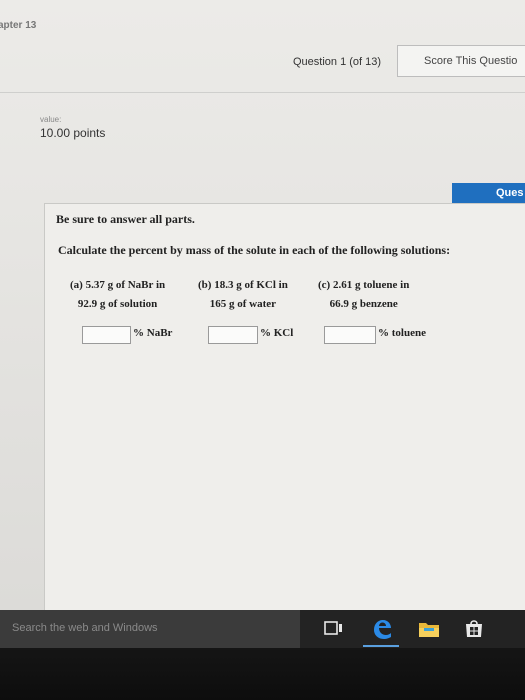  Describe the element at coordinates (243, 304) in the screenshot. I see `part-b-line2: 165 g of water` at that location.